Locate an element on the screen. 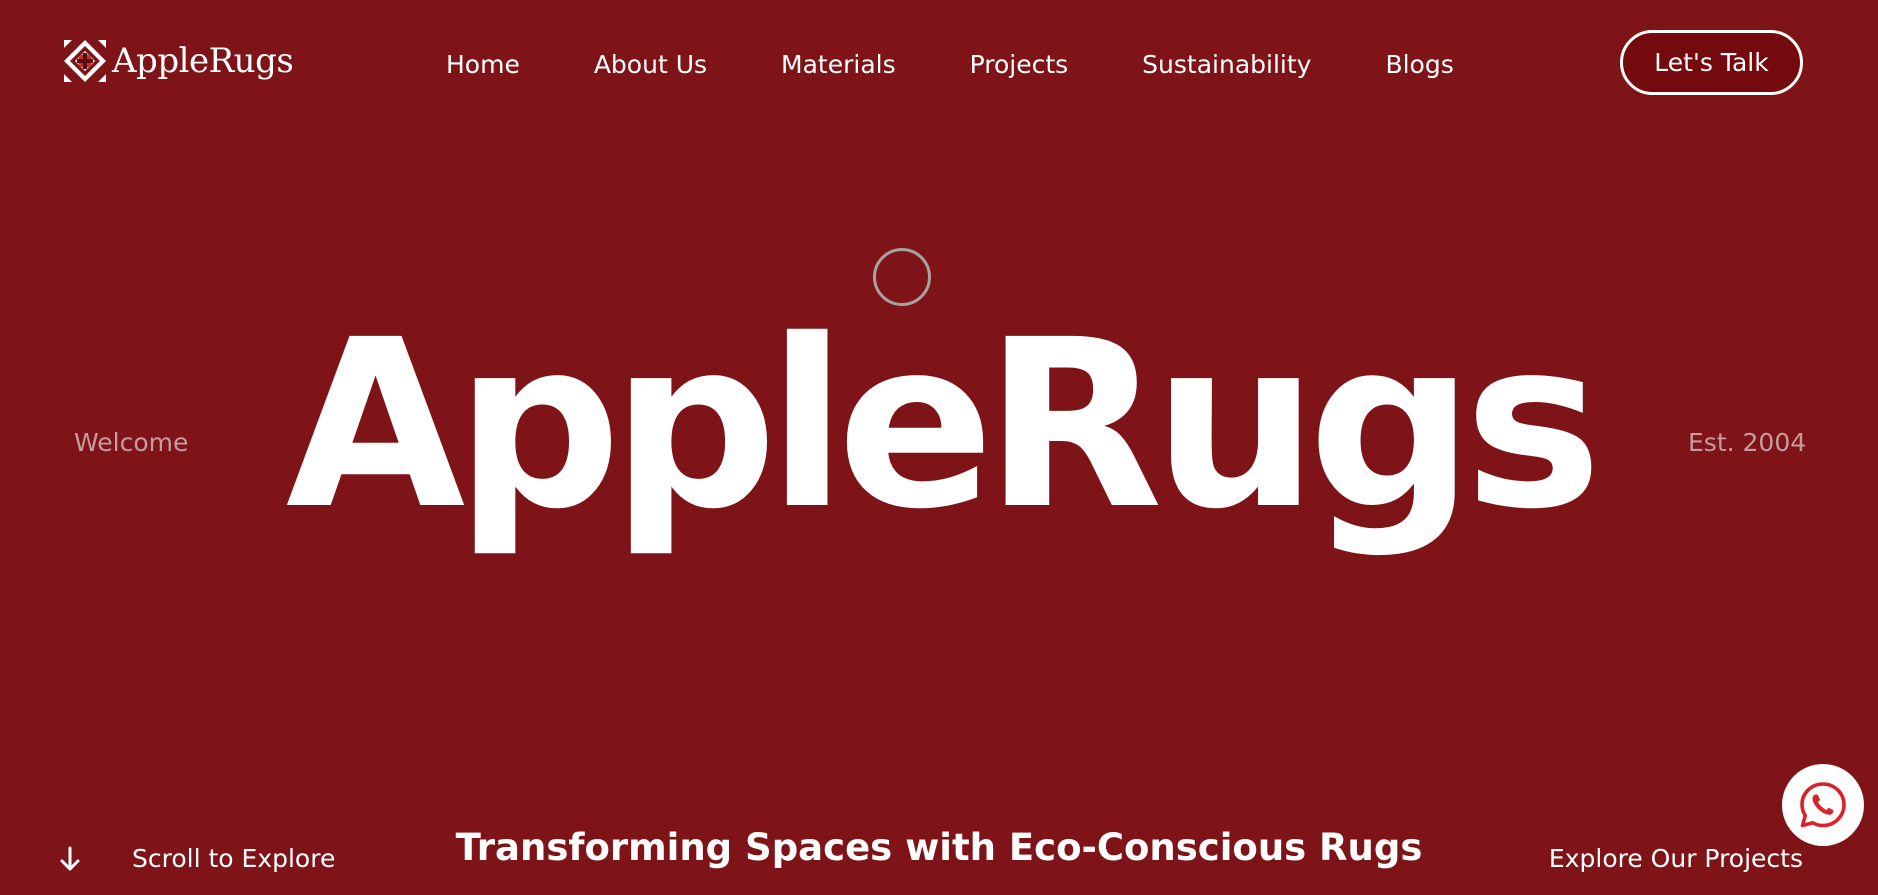 This screenshot has width=1878, height=895. explore-projects-link: Explore Our Projects is located at coordinates (1676, 858).